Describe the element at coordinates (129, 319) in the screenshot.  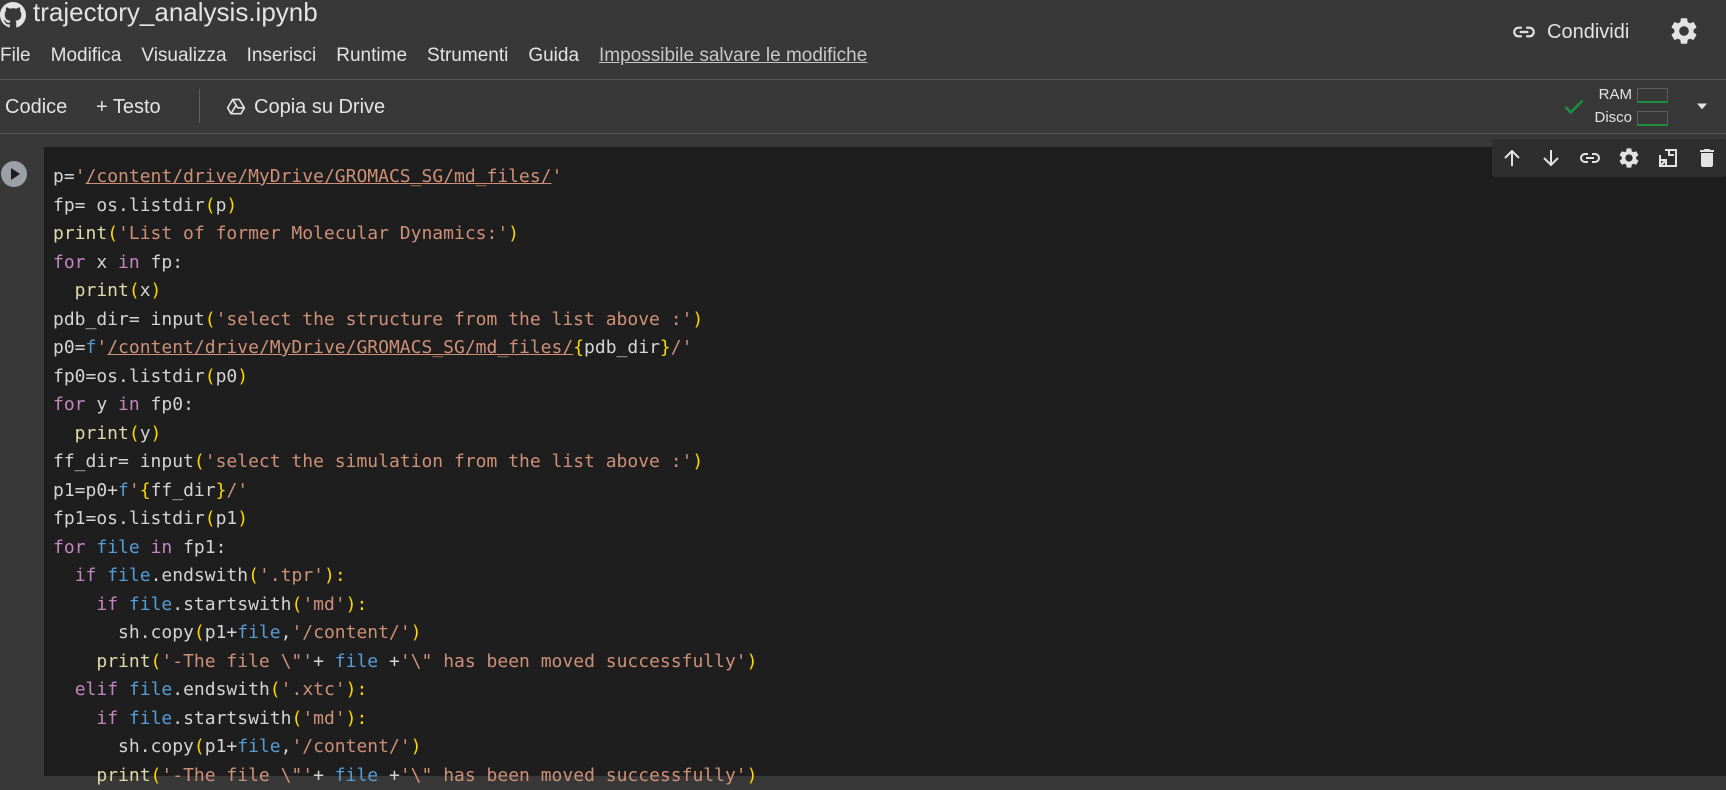
I see `code-token: pdb_dir= input` at that location.